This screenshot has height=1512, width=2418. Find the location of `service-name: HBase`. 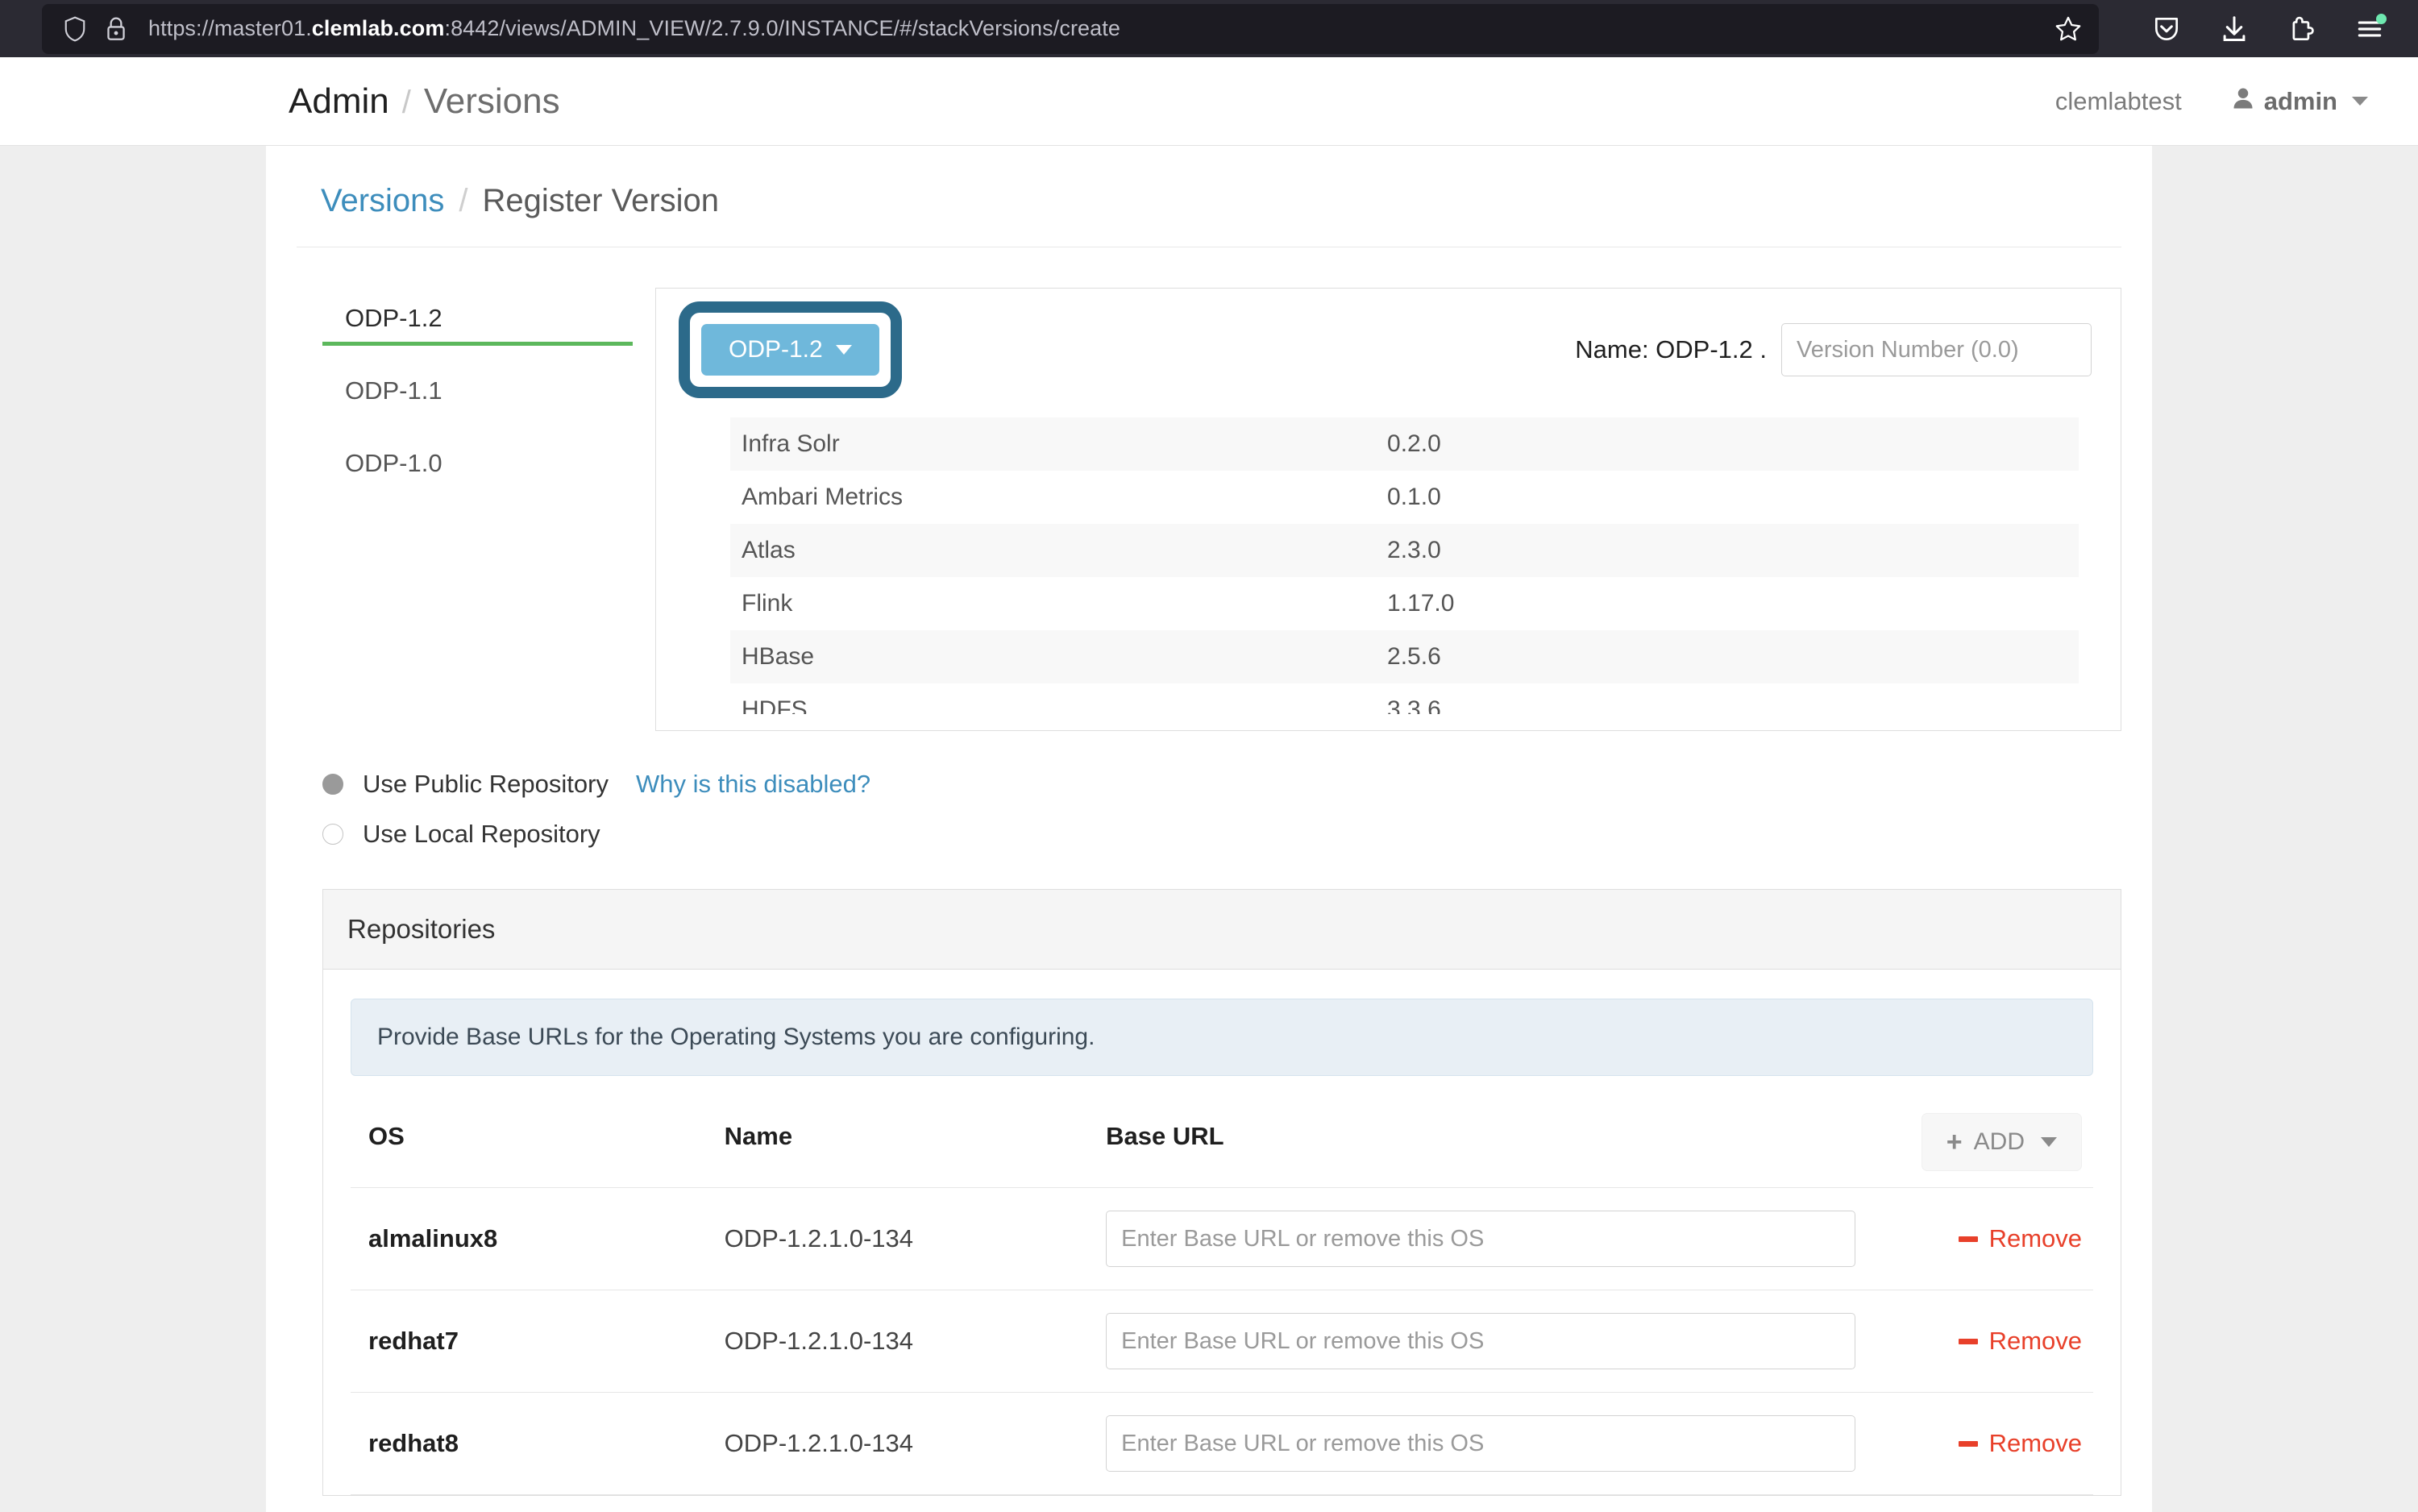

service-name: HBase is located at coordinates (778, 656).